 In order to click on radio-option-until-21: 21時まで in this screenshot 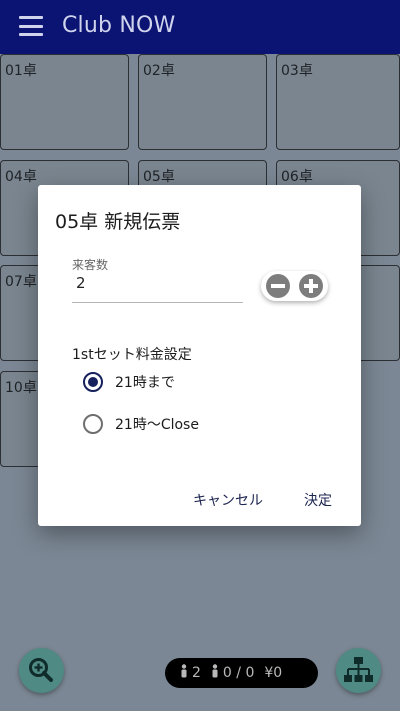, I will do `click(129, 382)`.